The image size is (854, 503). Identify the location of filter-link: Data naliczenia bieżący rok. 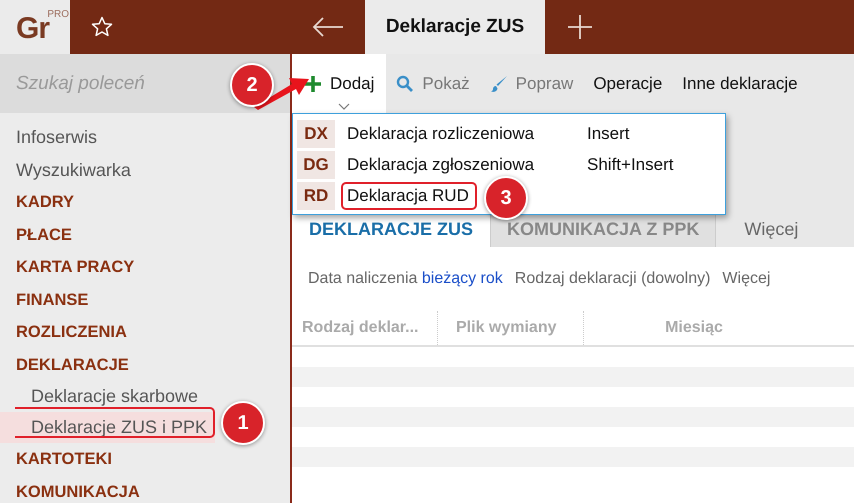
(405, 279).